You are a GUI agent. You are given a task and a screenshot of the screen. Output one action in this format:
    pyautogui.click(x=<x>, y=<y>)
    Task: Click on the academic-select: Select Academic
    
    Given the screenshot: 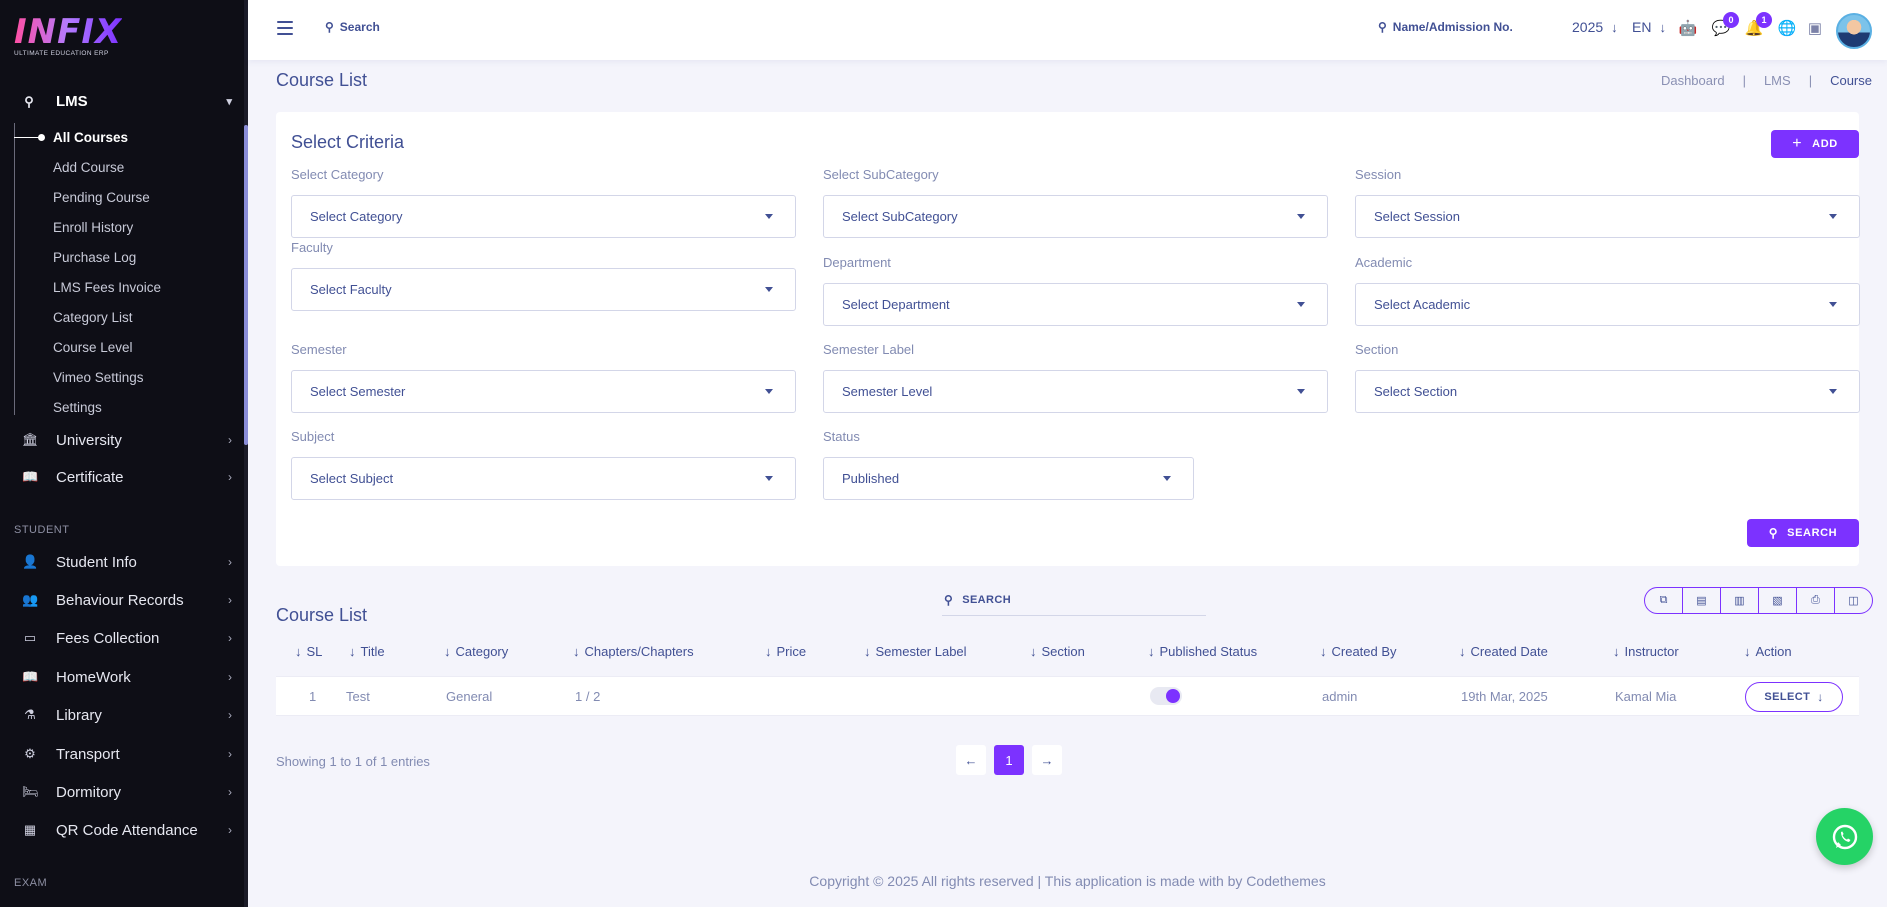 What is the action you would take?
    pyautogui.click(x=1607, y=304)
    